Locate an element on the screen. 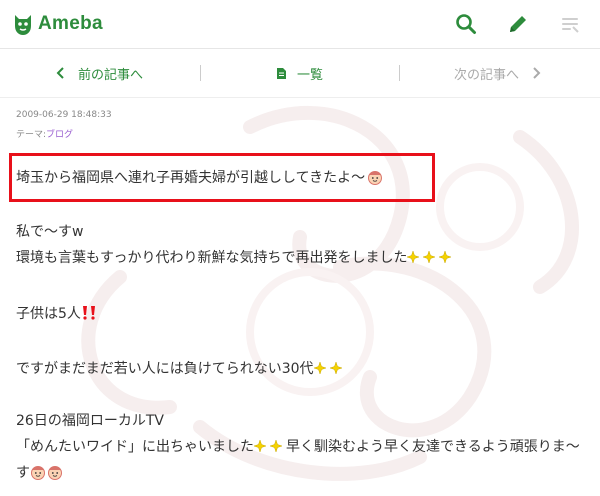  body-line-6a-text: 「めんたいワイド」に出ちゃいました is located at coordinates (135, 447).